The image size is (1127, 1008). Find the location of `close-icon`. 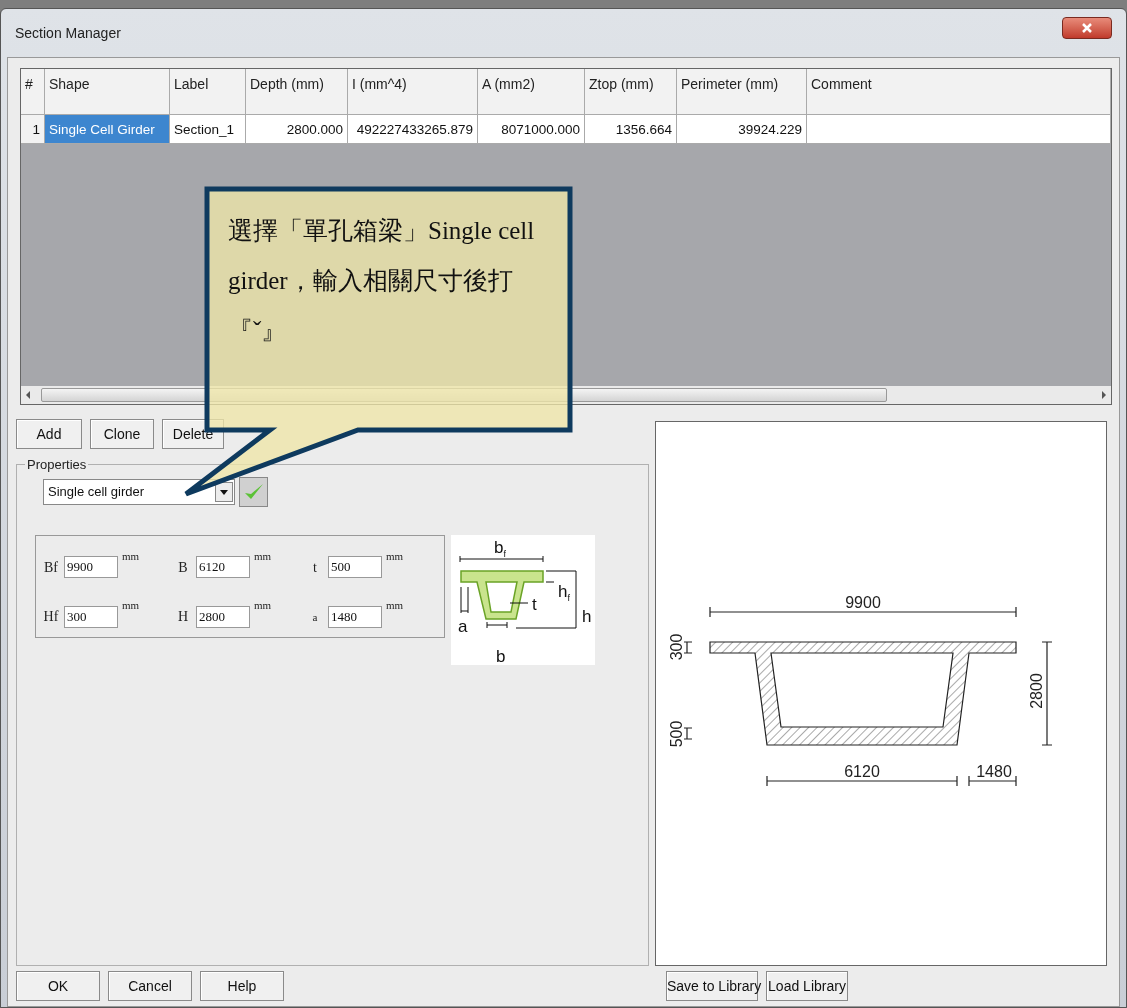

close-icon is located at coordinates (1087, 28).